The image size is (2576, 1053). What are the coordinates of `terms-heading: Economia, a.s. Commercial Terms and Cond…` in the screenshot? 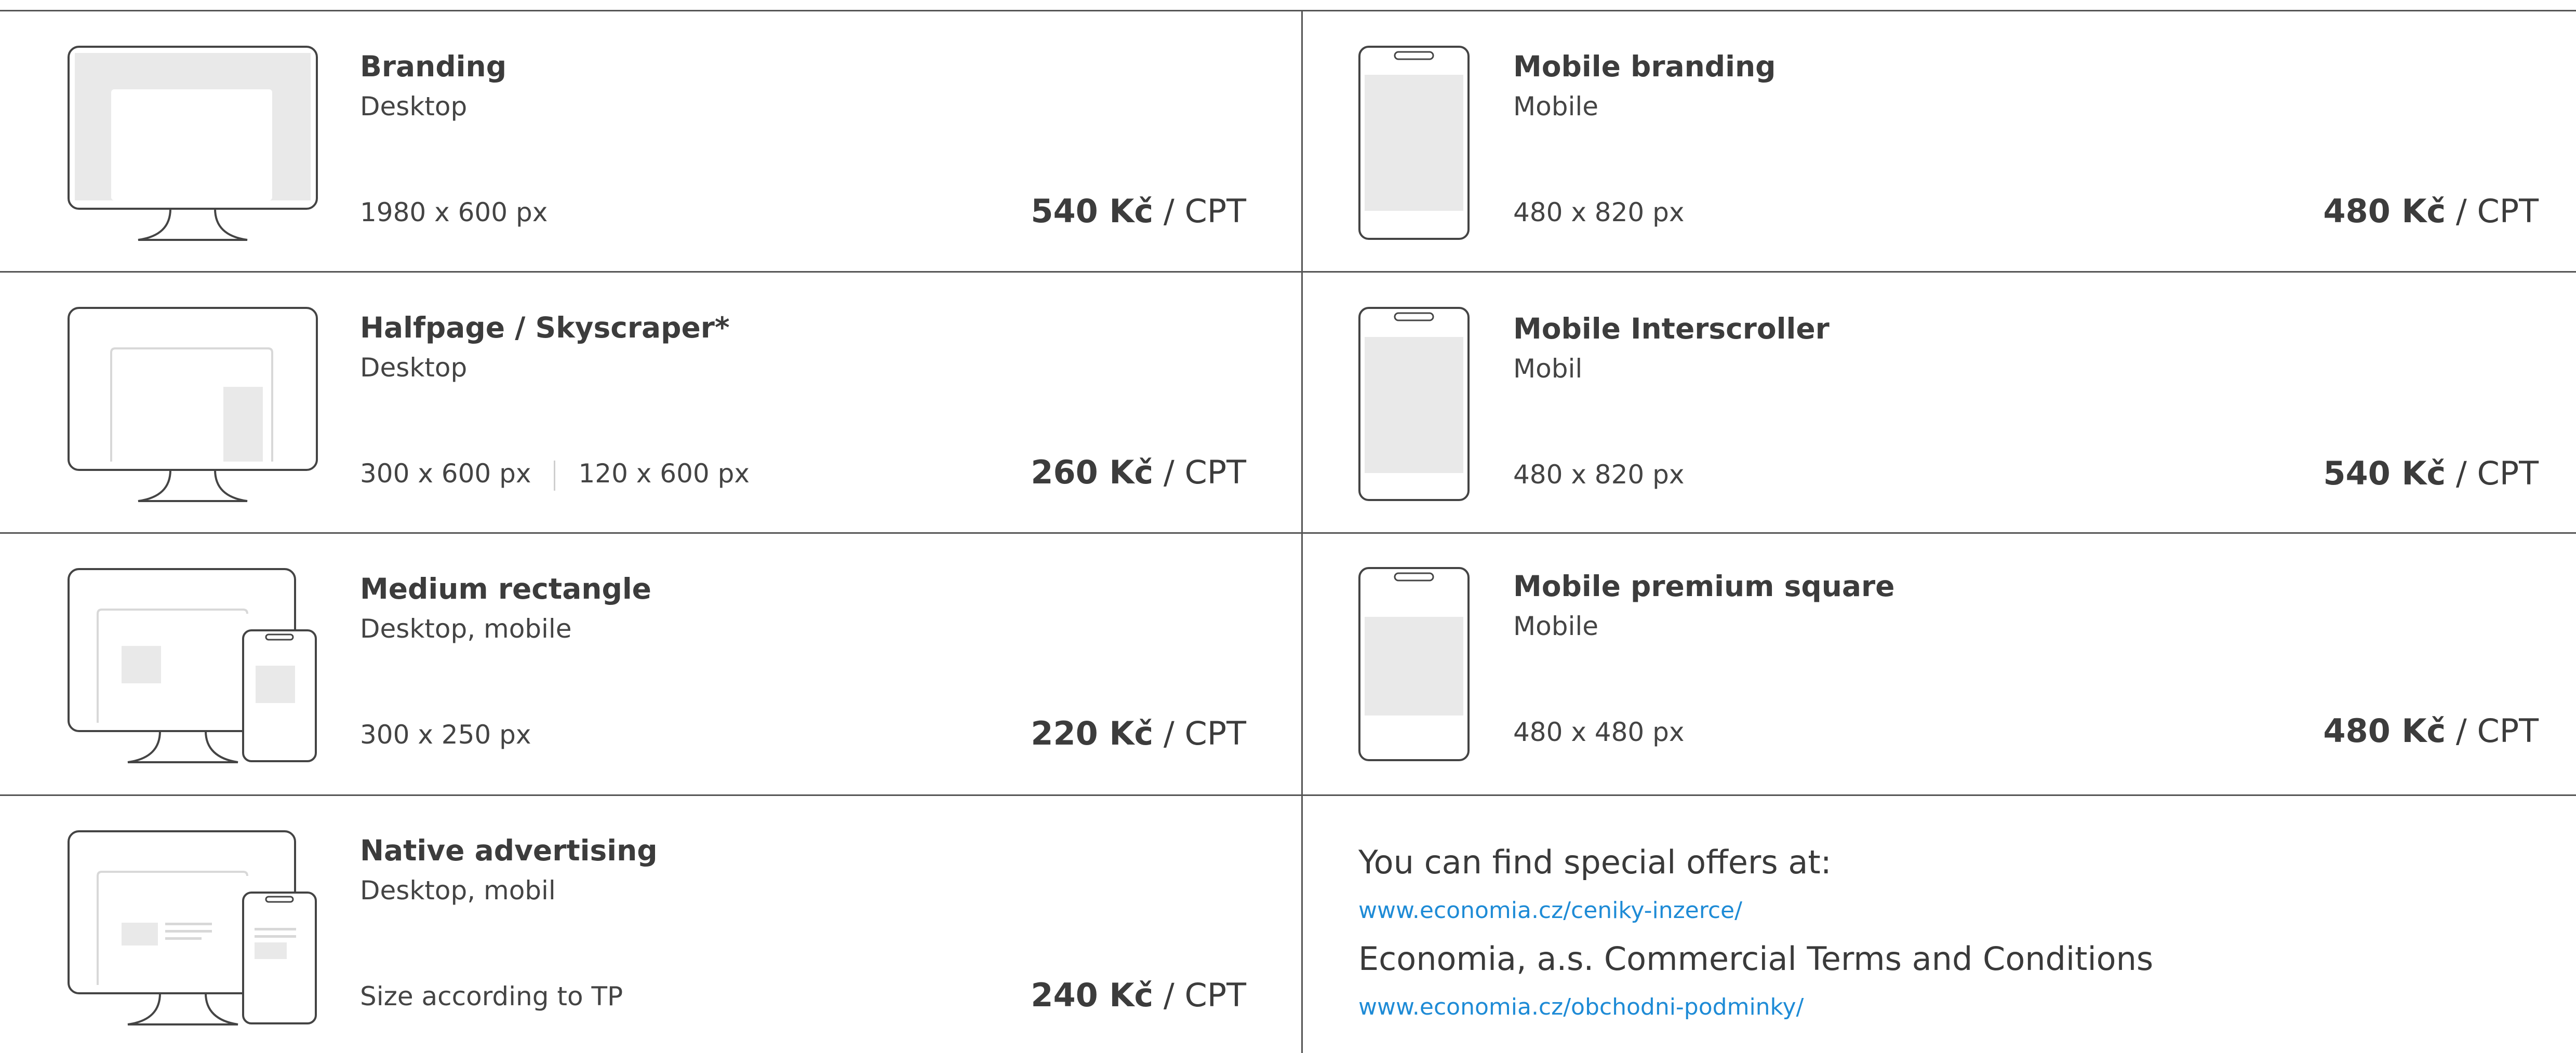 It's located at (1756, 959).